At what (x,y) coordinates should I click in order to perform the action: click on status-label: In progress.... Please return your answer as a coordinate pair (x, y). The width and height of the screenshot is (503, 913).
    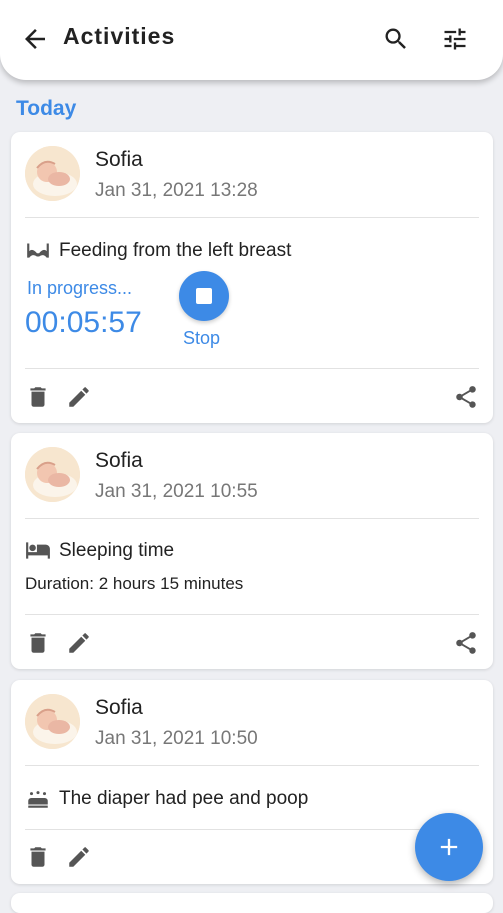
    Looking at the image, I should click on (80, 288).